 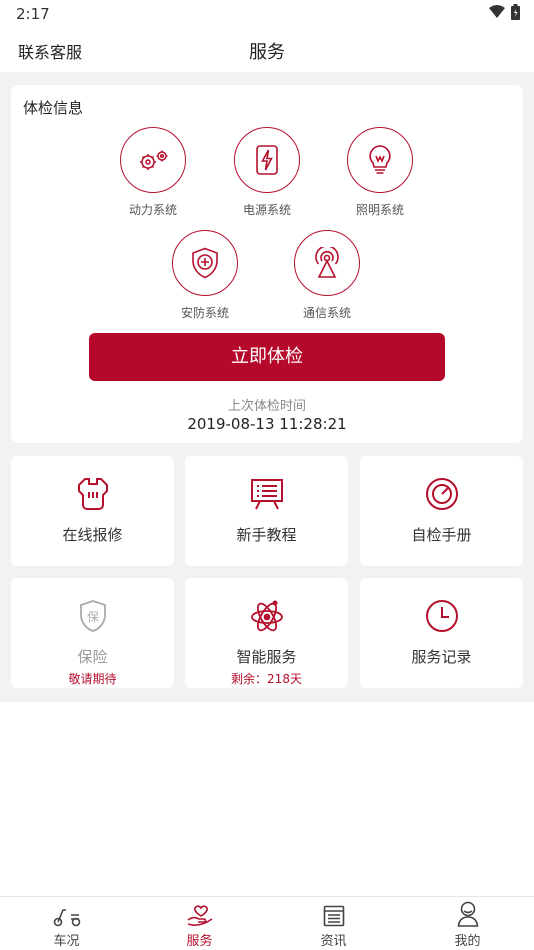 I want to click on system-security: 安防系统, so click(x=205, y=275).